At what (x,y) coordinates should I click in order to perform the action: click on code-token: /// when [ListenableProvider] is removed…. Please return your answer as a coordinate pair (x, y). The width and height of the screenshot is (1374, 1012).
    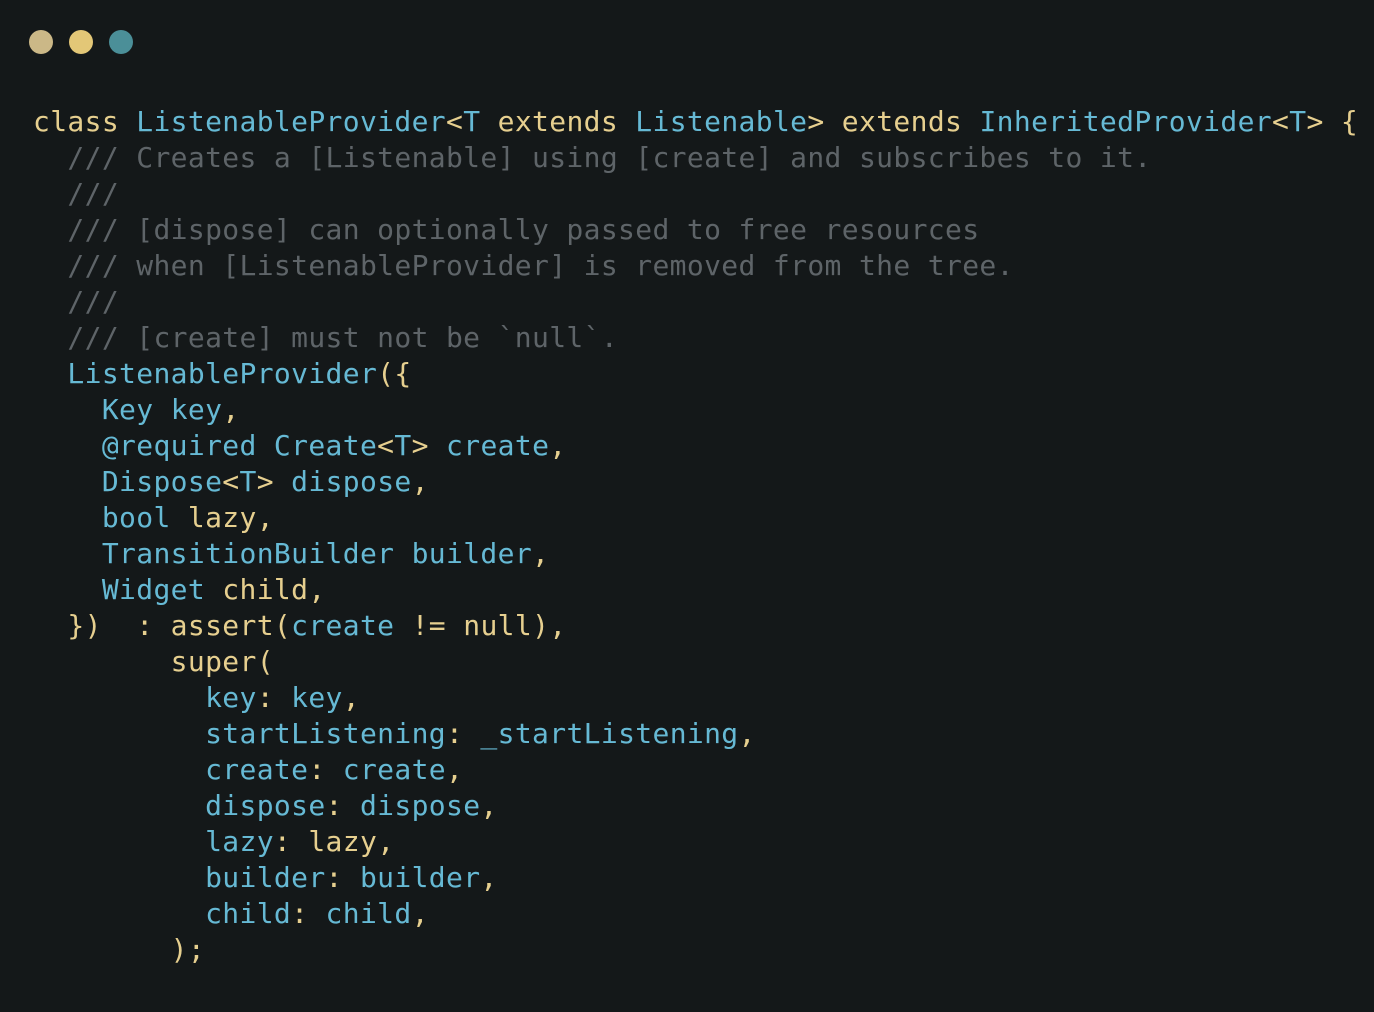
    Looking at the image, I should click on (523, 265).